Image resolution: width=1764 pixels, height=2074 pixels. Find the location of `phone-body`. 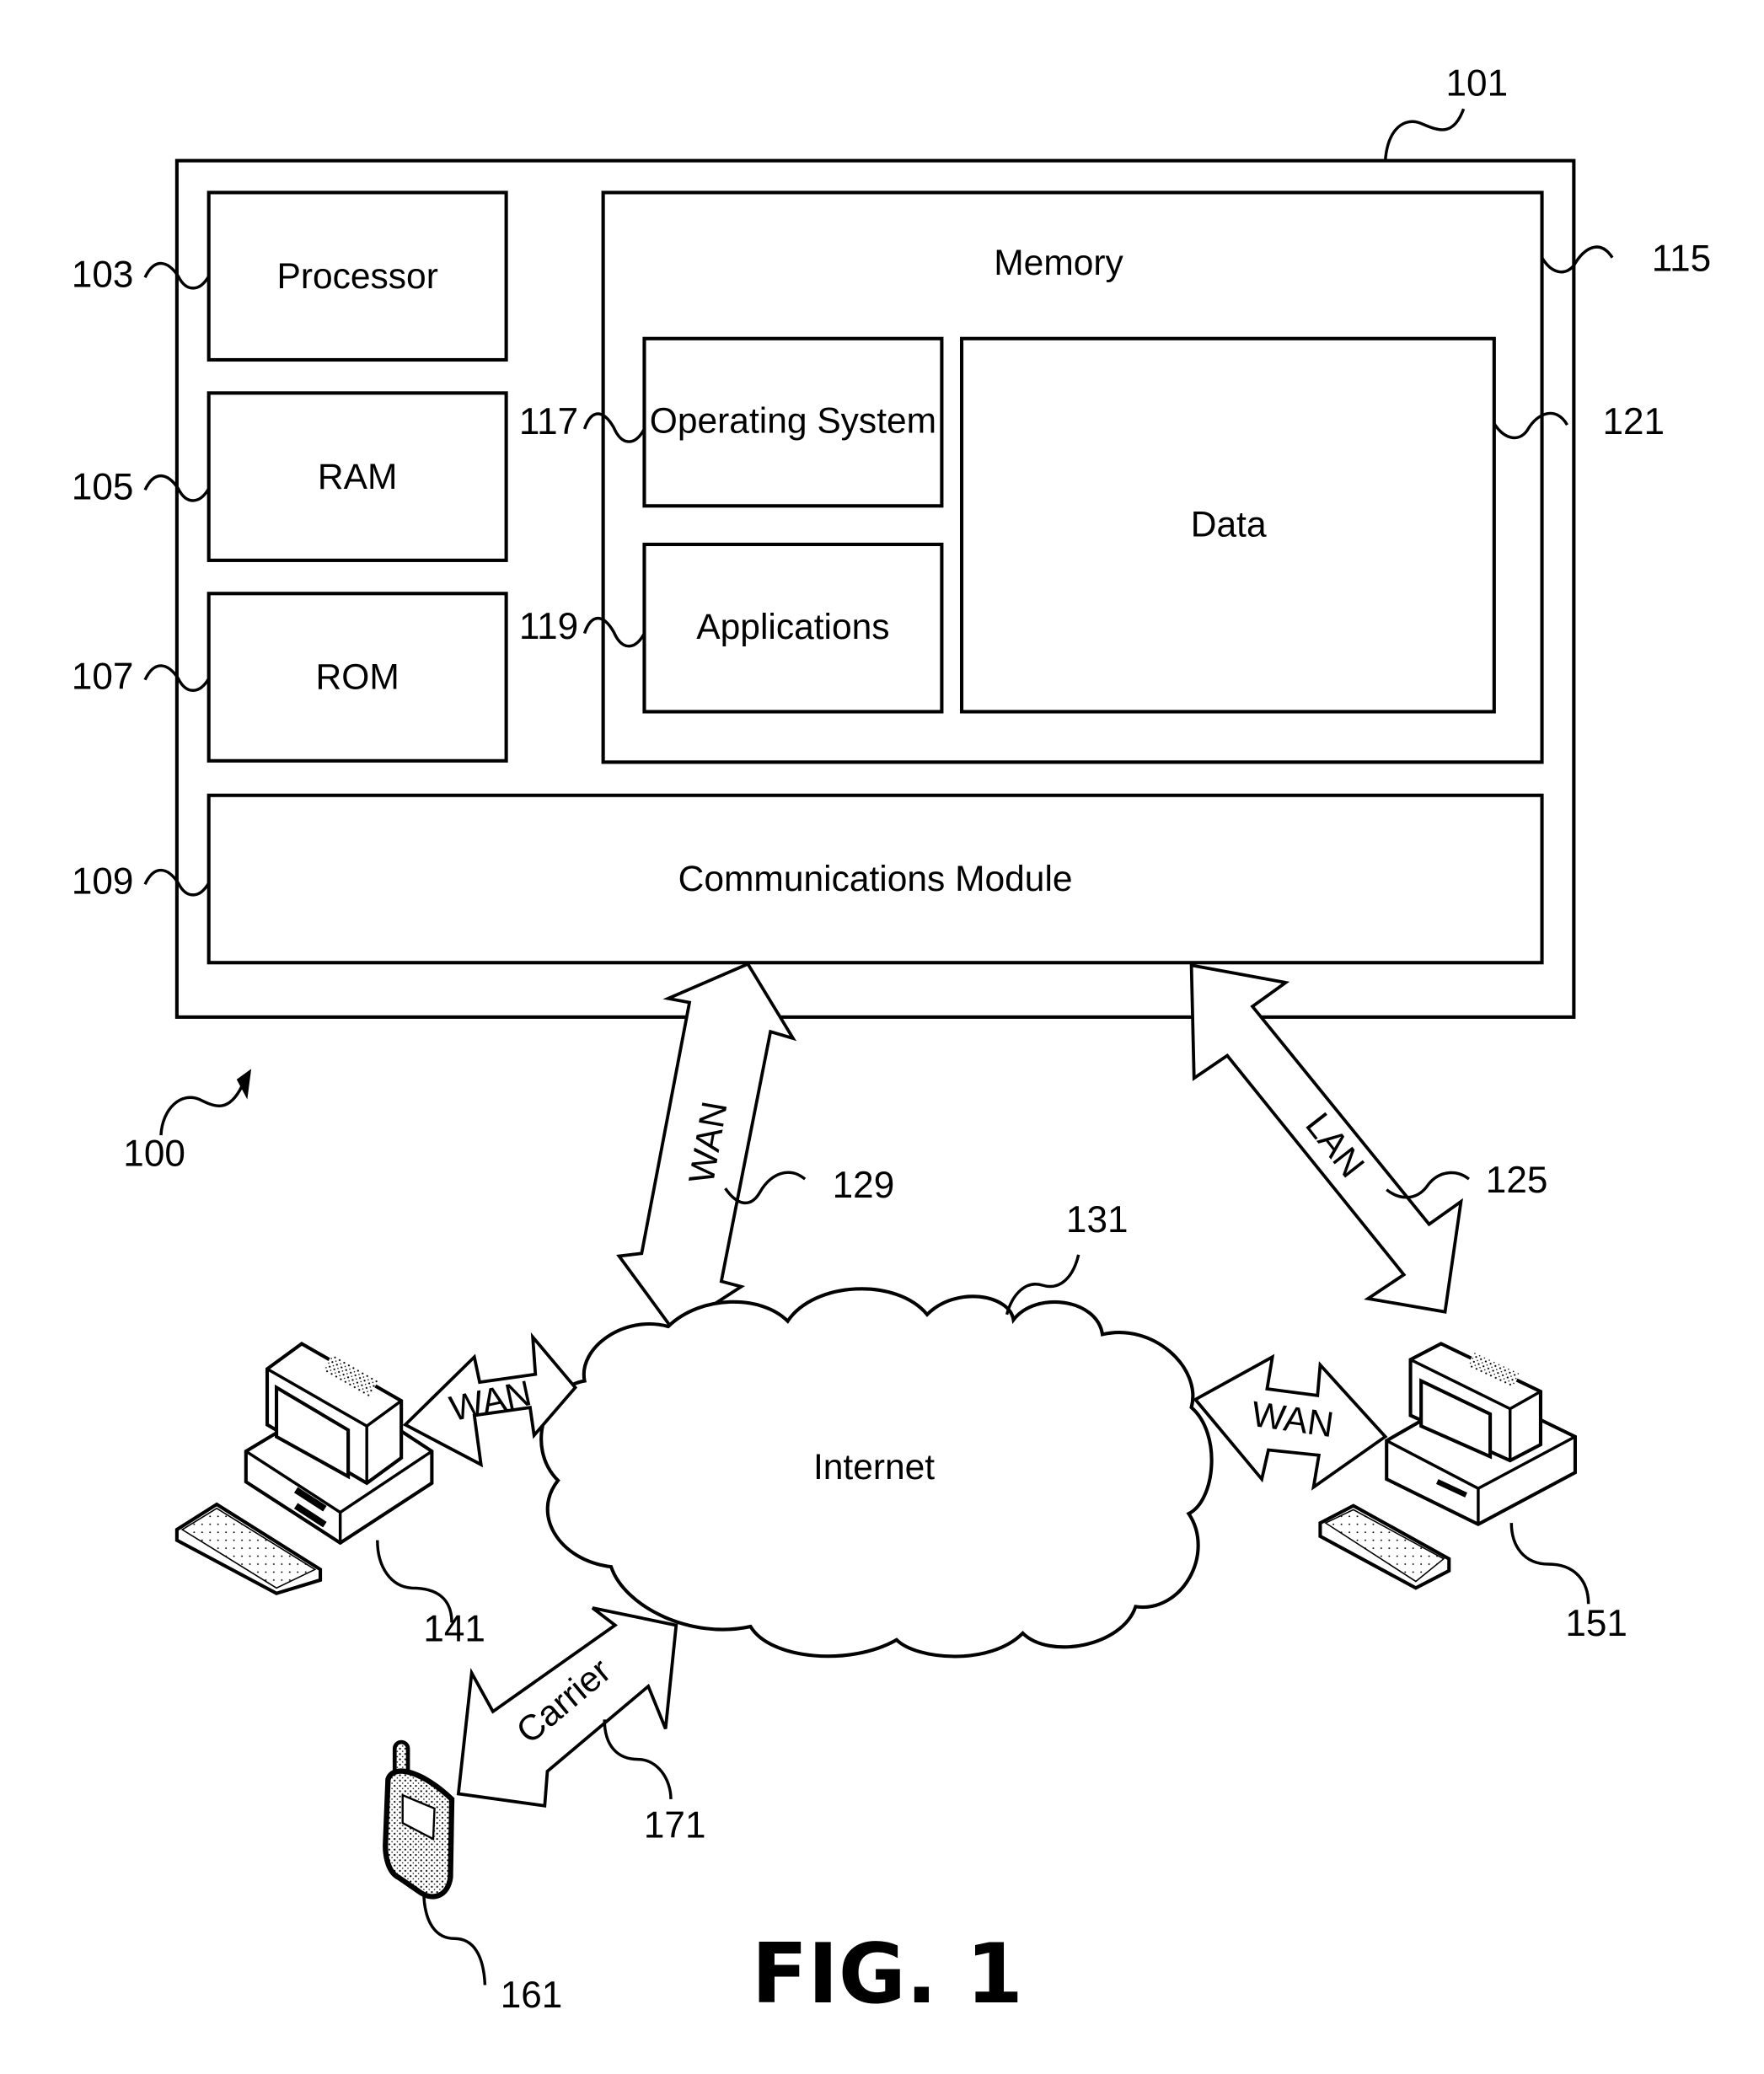

phone-body is located at coordinates (419, 1834).